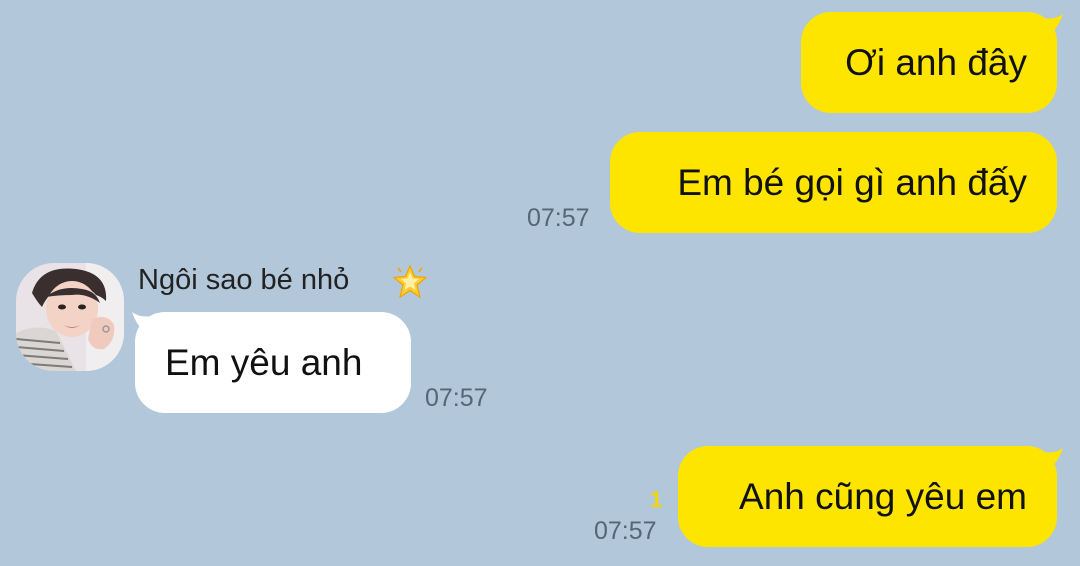 The height and width of the screenshot is (566, 1080). What do you see at coordinates (936, 62) in the screenshot?
I see `message-text: Ơi anh đây` at bounding box center [936, 62].